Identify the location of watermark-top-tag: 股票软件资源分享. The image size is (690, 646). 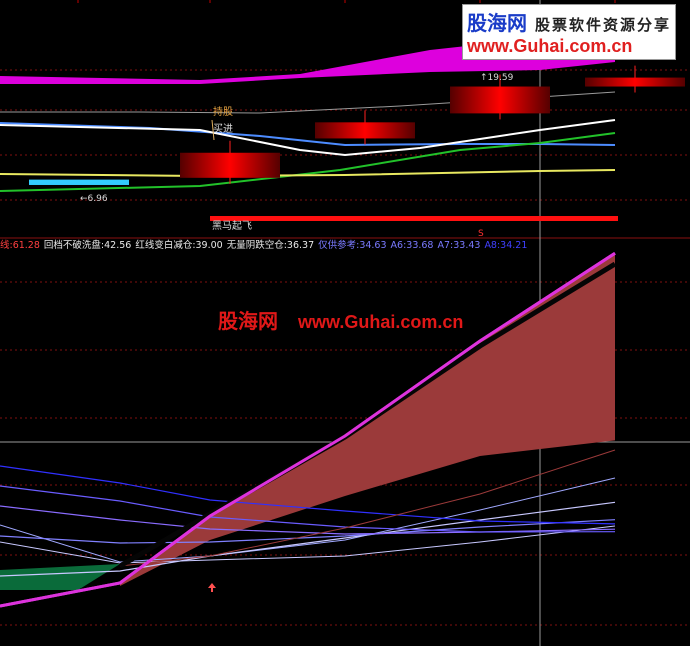
(603, 25).